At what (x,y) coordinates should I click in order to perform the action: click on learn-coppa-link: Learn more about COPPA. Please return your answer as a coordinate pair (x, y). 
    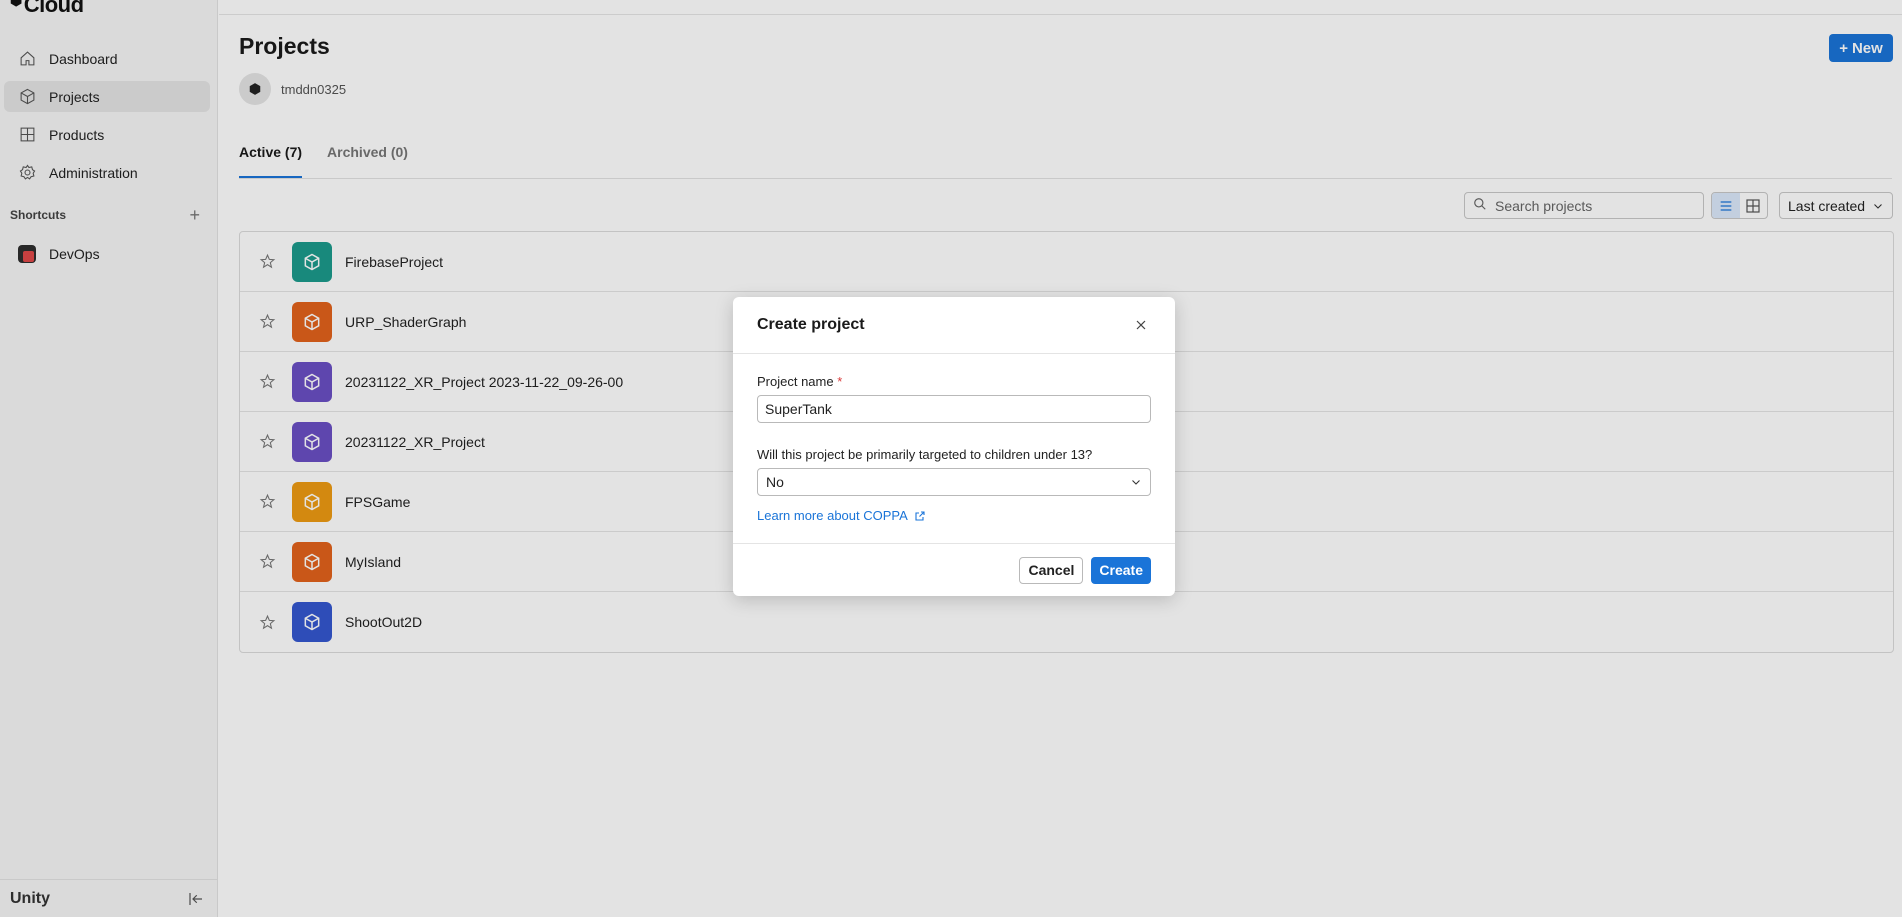
    Looking at the image, I should click on (841, 515).